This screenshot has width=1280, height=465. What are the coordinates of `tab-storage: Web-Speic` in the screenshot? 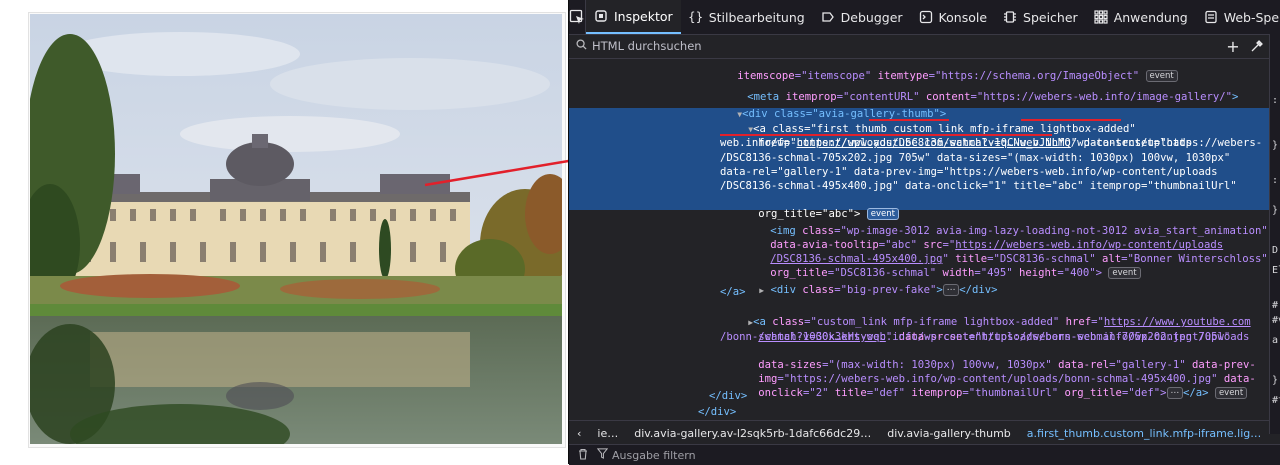 It's located at (1238, 17).